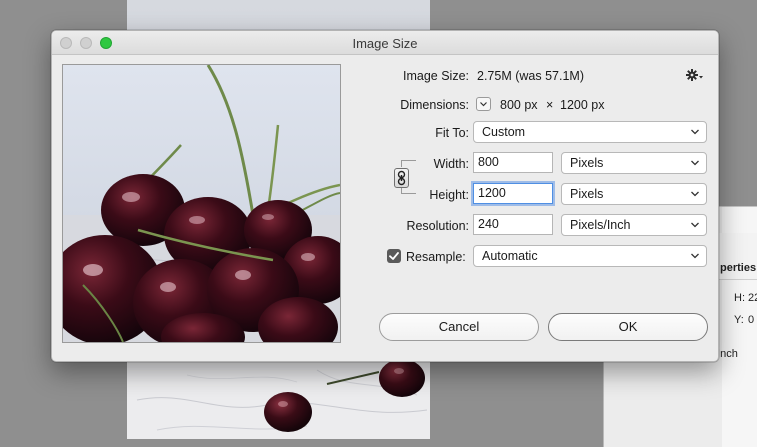 The width and height of the screenshot is (757, 447). What do you see at coordinates (519, 105) in the screenshot?
I see `dimensions-width: 800 px` at bounding box center [519, 105].